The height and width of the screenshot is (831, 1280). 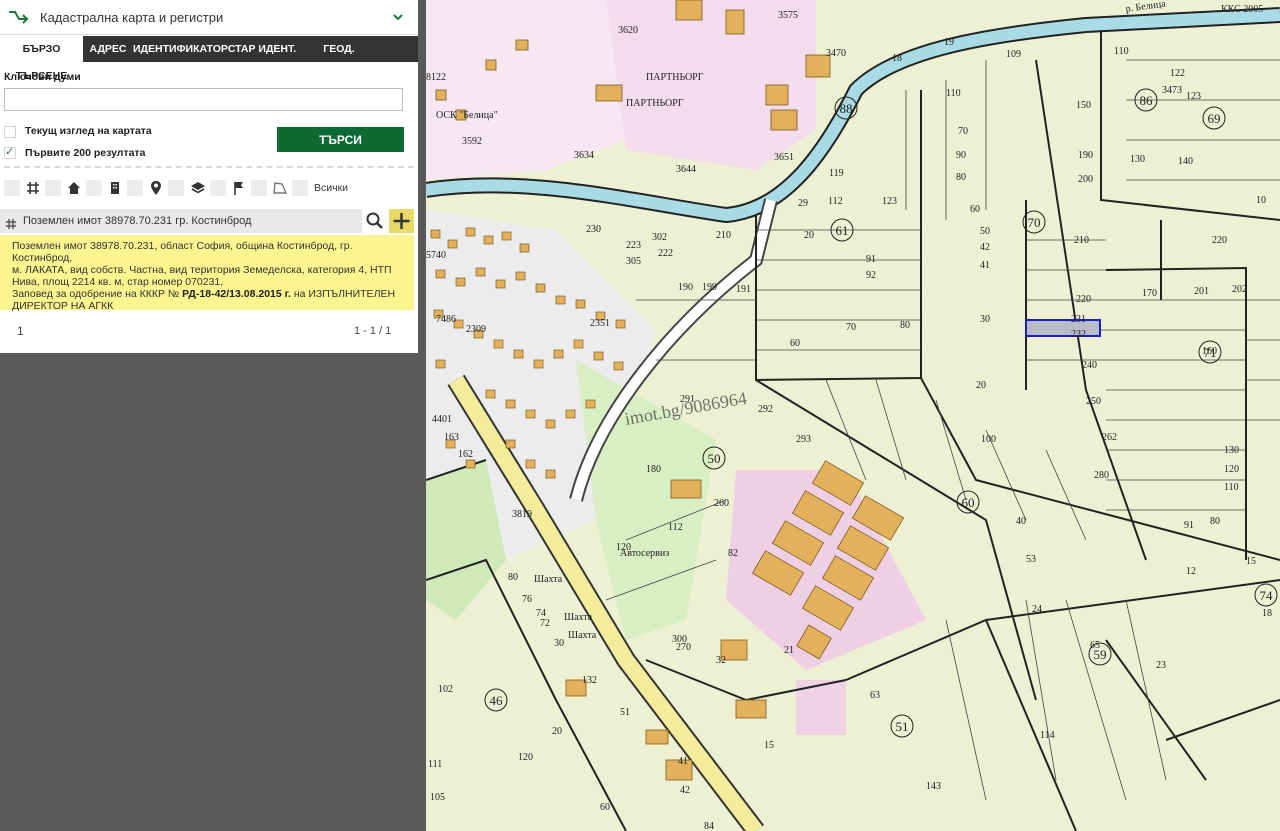 I want to click on parcel-number: 5740, so click(x=436, y=255).